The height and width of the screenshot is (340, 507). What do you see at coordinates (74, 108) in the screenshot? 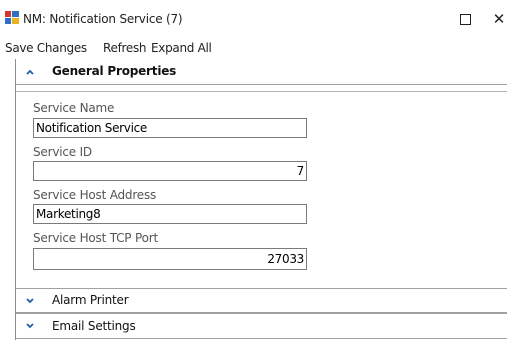
I see `service-name-label: Service Name` at bounding box center [74, 108].